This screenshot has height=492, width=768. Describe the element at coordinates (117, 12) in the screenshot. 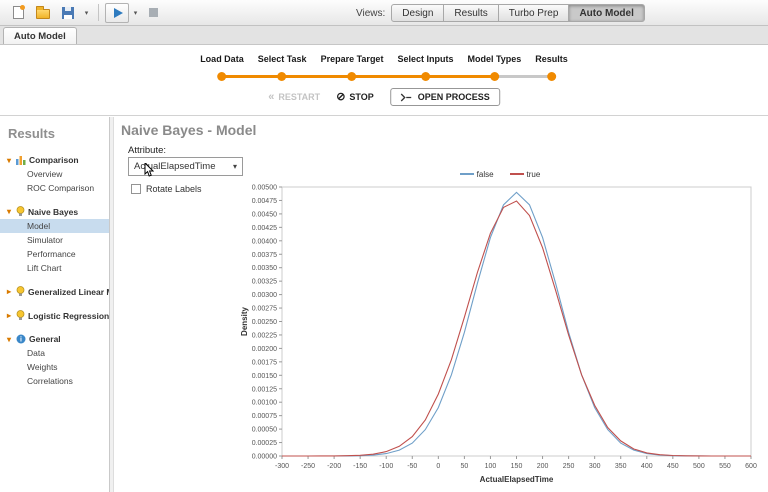

I see `run-button` at that location.